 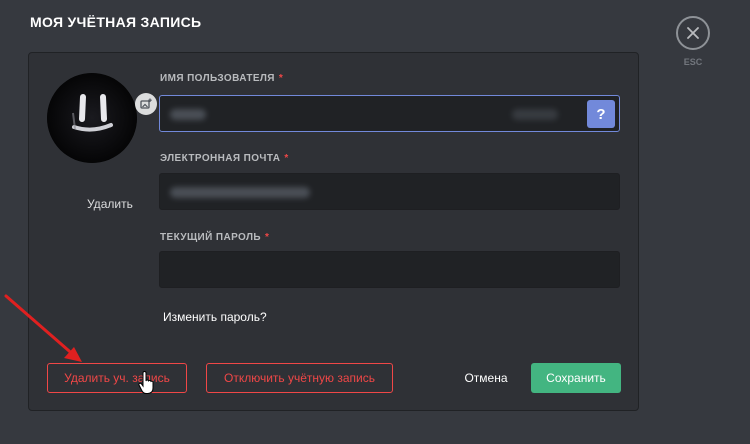 I want to click on change-password-link: Изменить пароль?, so click(x=215, y=317).